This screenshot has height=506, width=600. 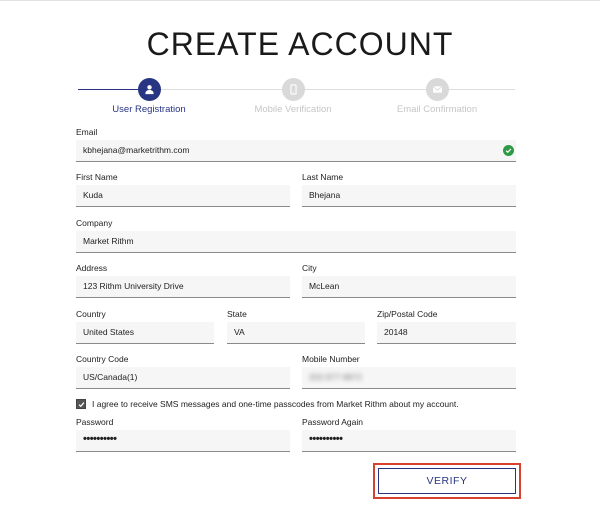 What do you see at coordinates (95, 422) in the screenshot?
I see `password-label: Password` at bounding box center [95, 422].